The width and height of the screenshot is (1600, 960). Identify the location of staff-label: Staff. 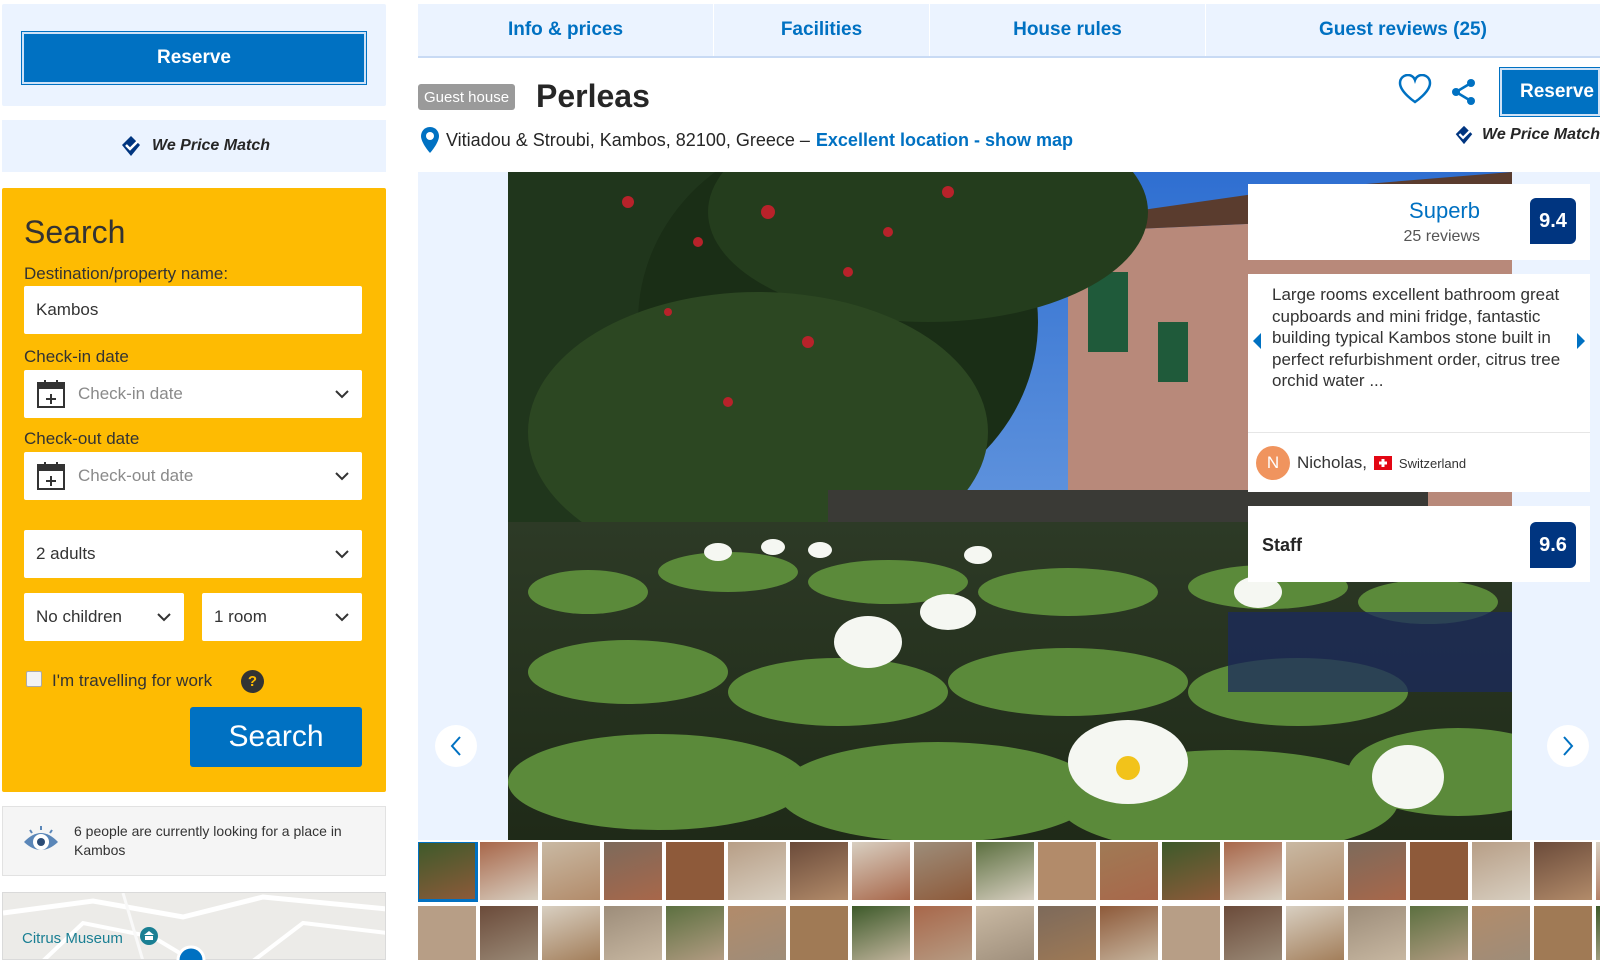
(1282, 545).